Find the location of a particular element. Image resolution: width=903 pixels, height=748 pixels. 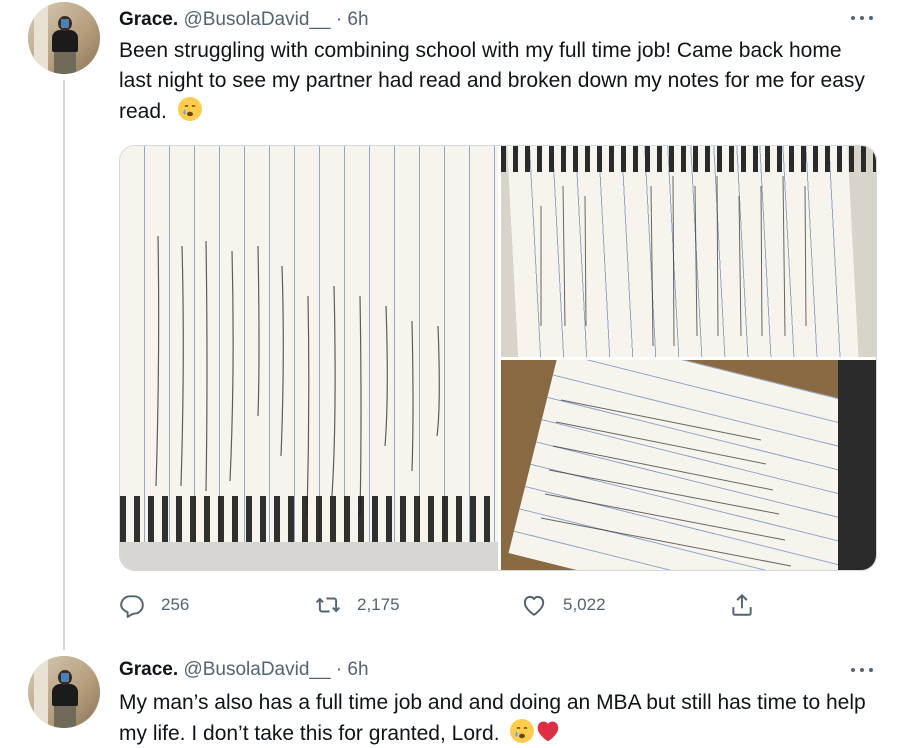

reply-icon is located at coordinates (132, 606).